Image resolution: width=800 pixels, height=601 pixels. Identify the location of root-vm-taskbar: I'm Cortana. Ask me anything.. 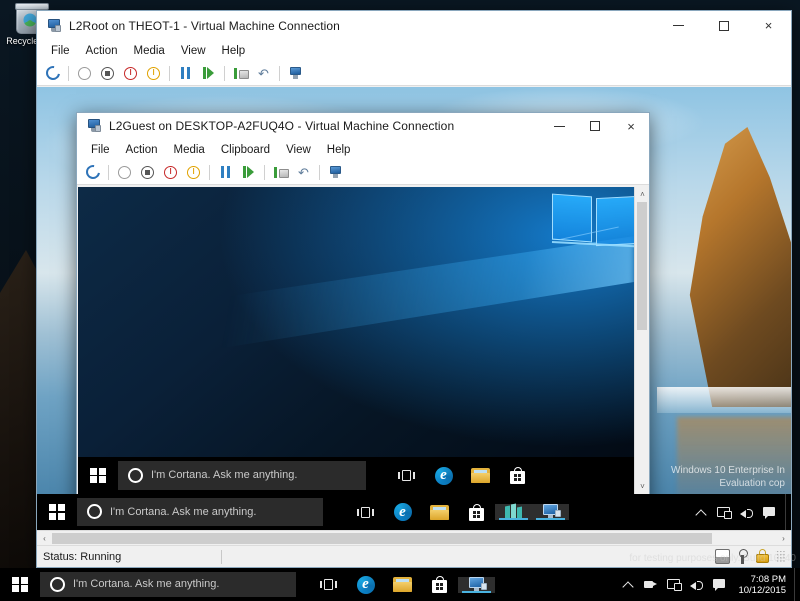
(414, 512).